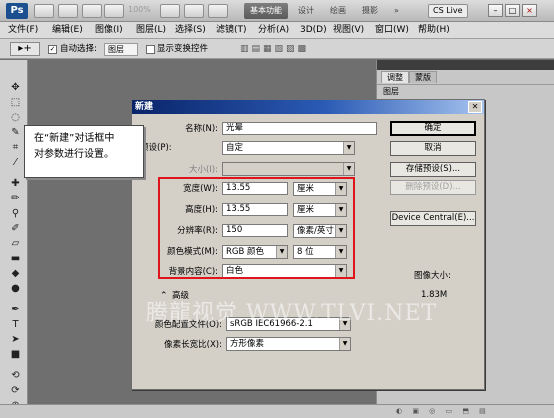 The height and width of the screenshot is (418, 554). Describe the element at coordinates (74, 154) in the screenshot. I see `callout-line-2: 对参数进行设置。` at that location.